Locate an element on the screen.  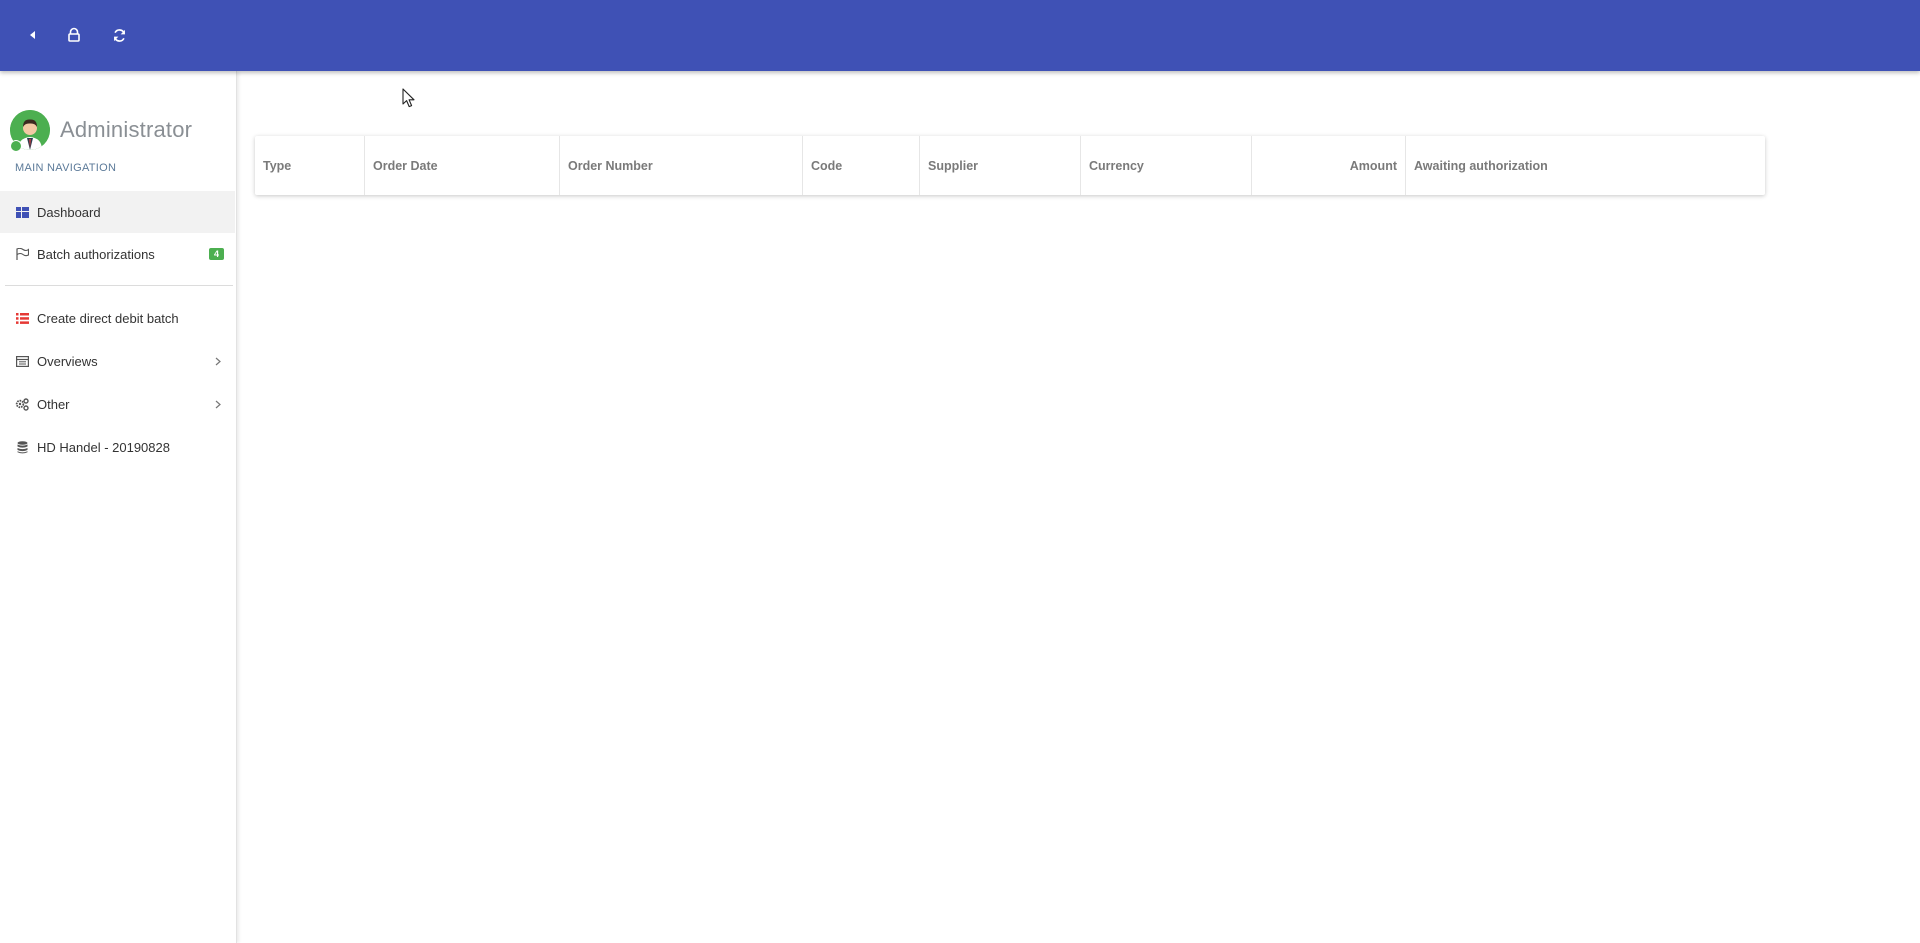
nav-divider is located at coordinates (119, 285).